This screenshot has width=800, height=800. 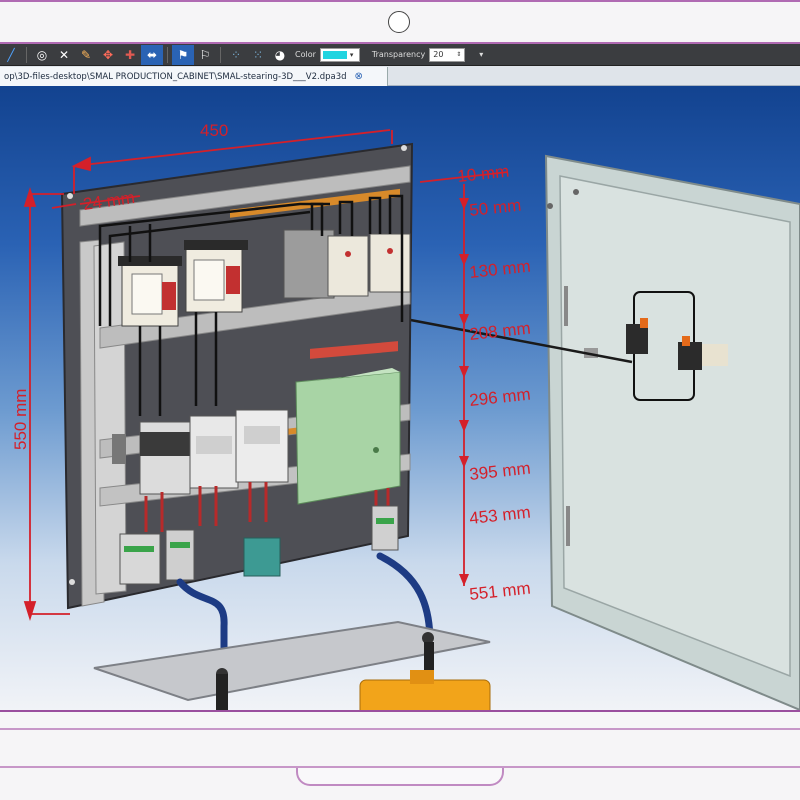 I want to click on grid-icon: ⁙, so click(x=258, y=55).